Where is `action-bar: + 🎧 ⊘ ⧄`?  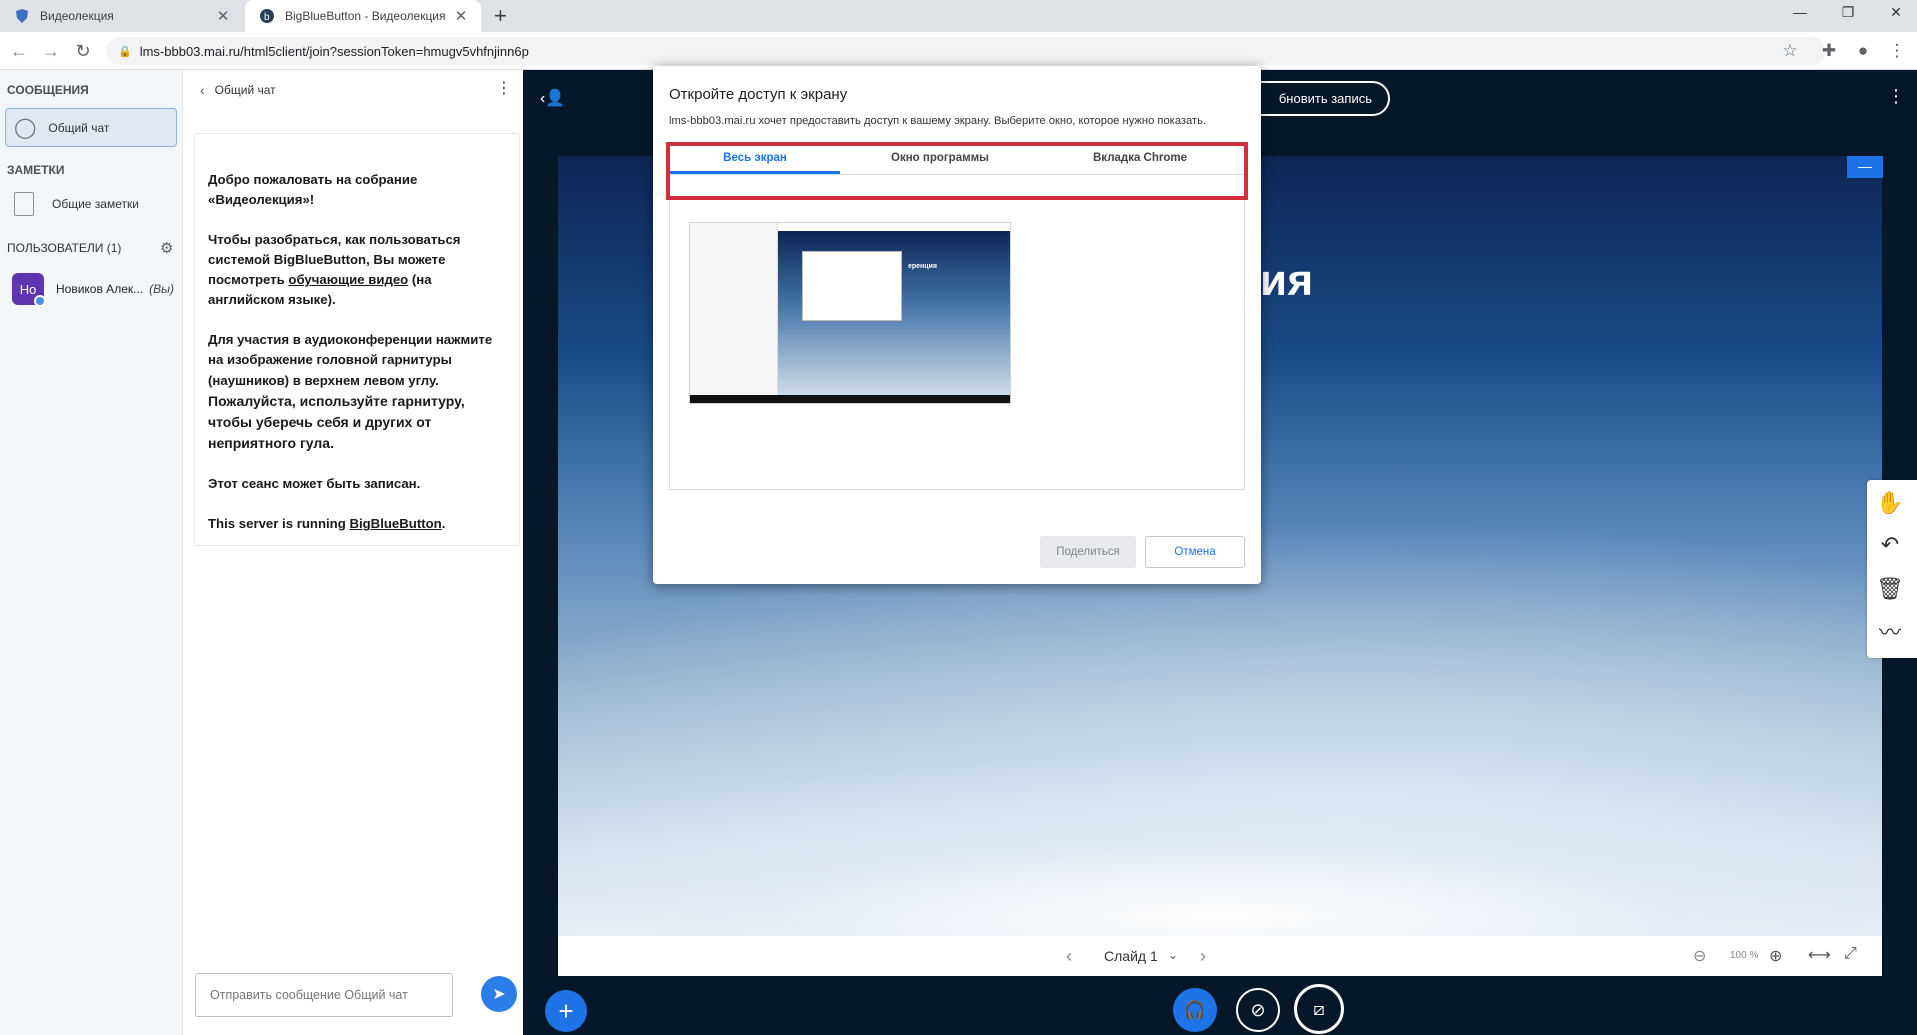 action-bar: + 🎧 ⊘ ⧄ is located at coordinates (1220, 1005).